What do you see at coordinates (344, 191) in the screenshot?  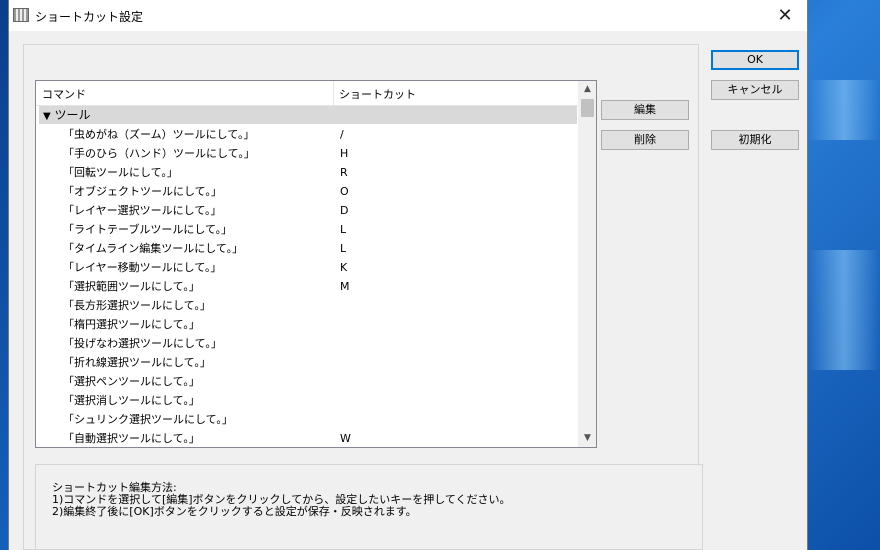 I see `shortcut-cell: O` at bounding box center [344, 191].